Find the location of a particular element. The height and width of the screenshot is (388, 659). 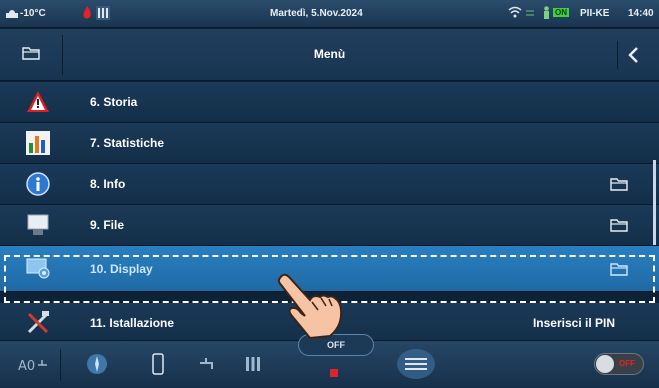

scrollbar is located at coordinates (654, 202).